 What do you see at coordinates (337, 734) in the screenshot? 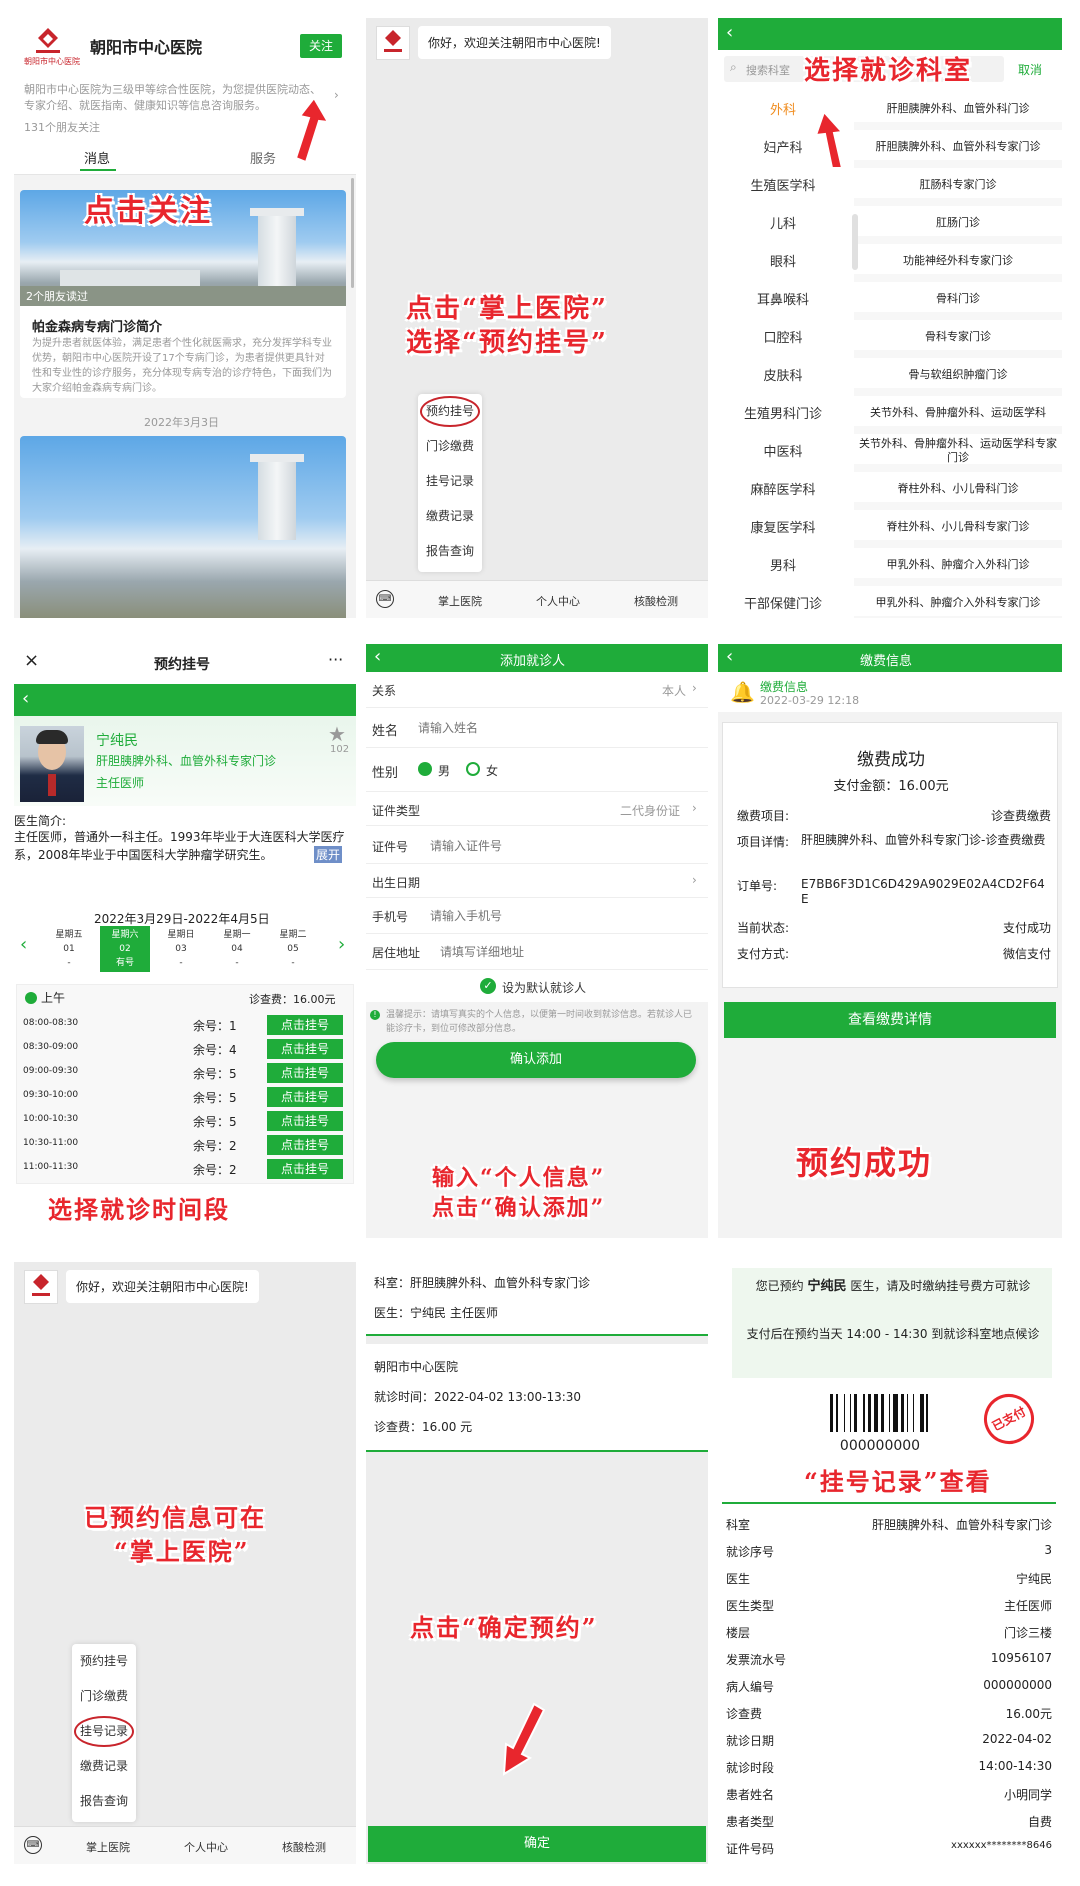
I see `star-icon: ★` at bounding box center [337, 734].